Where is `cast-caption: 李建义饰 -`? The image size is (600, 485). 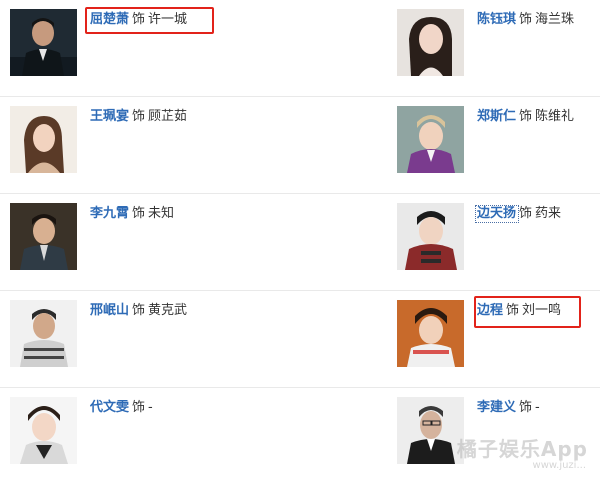
cast-caption: 李建义饰 - is located at coordinates (508, 408).